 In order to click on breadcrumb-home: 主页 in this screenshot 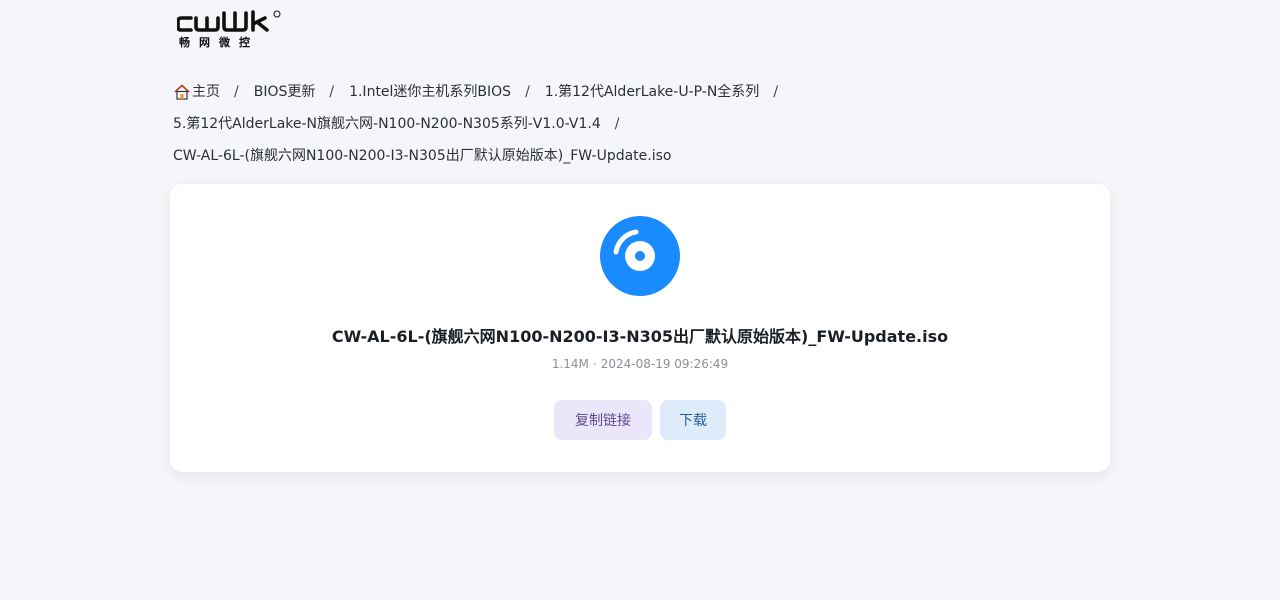, I will do `click(196, 92)`.